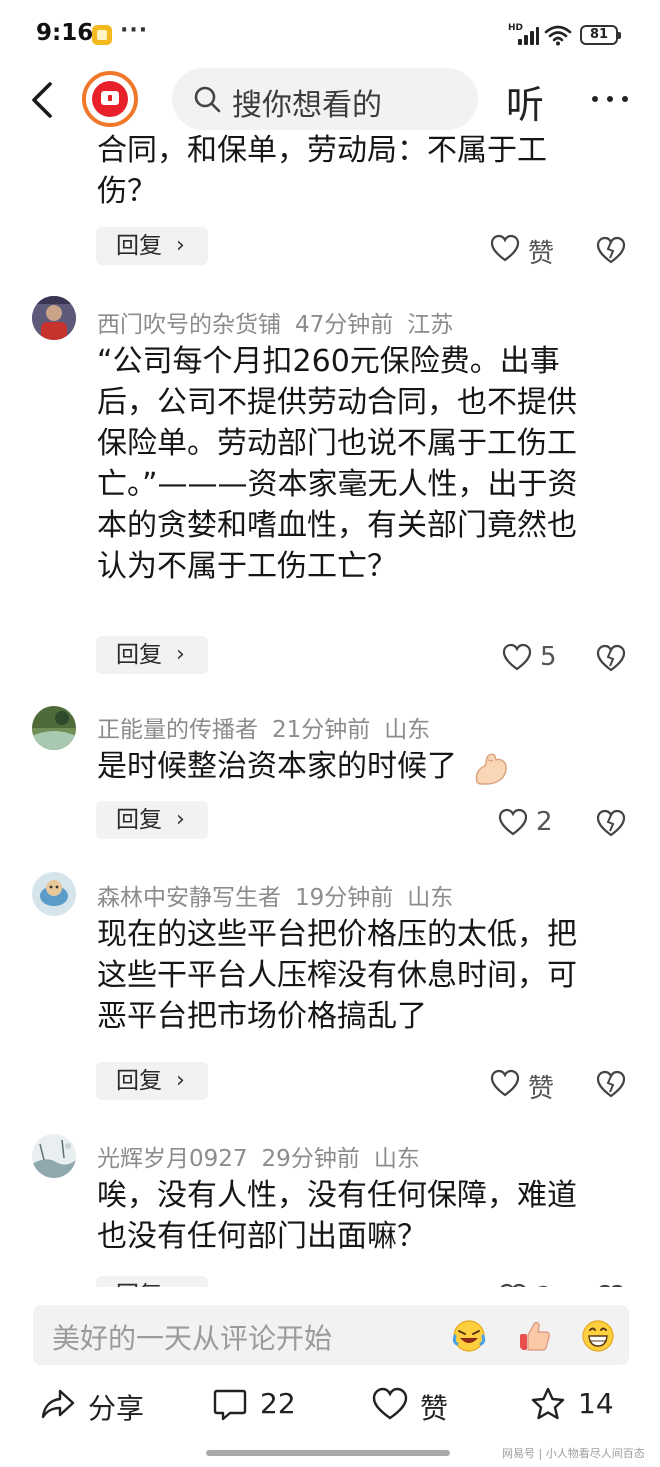 The height and width of the screenshot is (1467, 660). Describe the element at coordinates (548, 1403) in the screenshot. I see `star-icon` at that location.